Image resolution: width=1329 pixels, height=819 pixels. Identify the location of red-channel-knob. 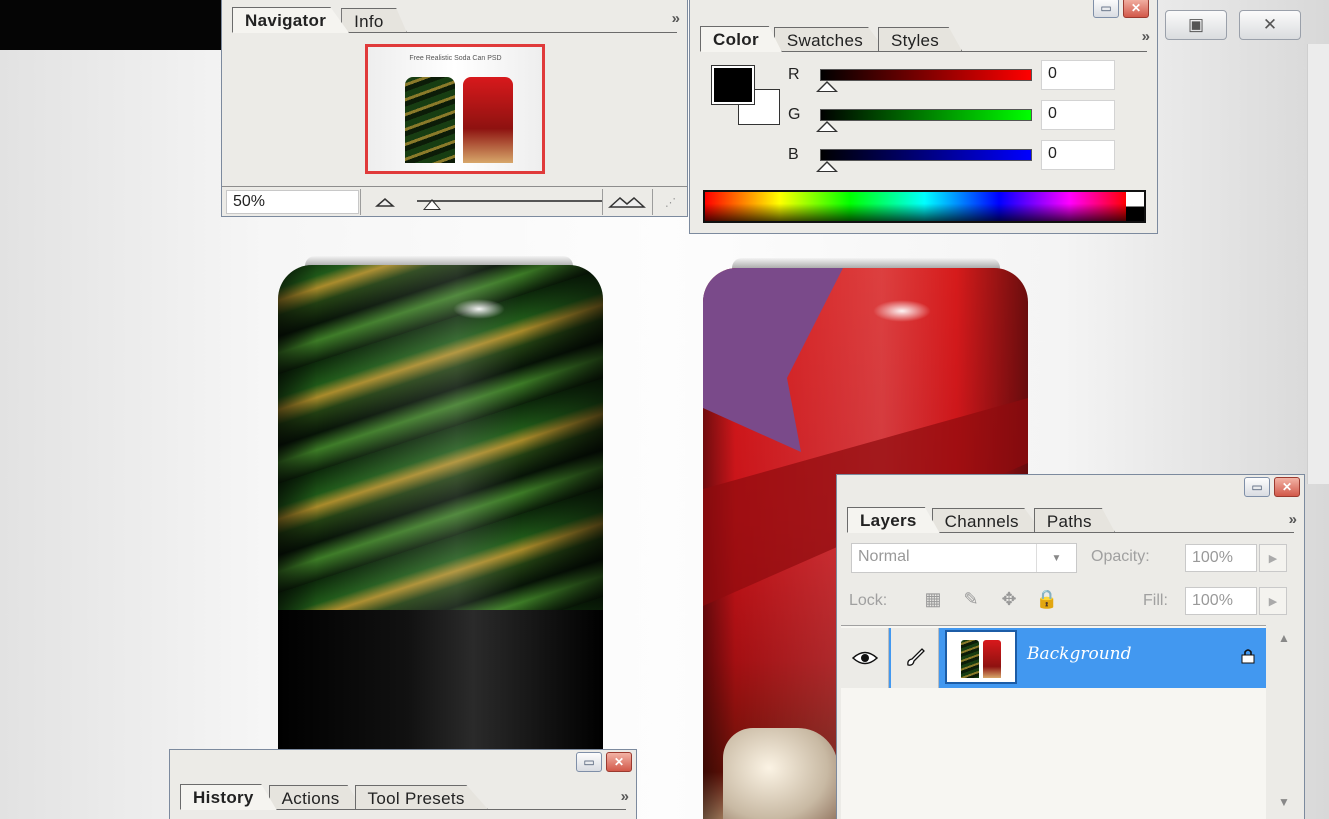
(827, 86).